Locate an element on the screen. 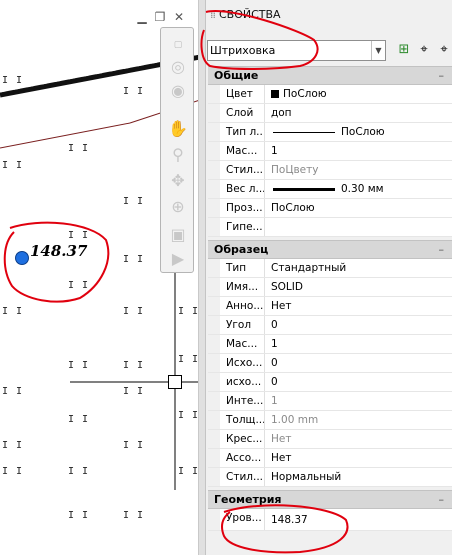 The height and width of the screenshot is (555, 452). rewind-icon: ▶ is located at coordinates (178, 259).